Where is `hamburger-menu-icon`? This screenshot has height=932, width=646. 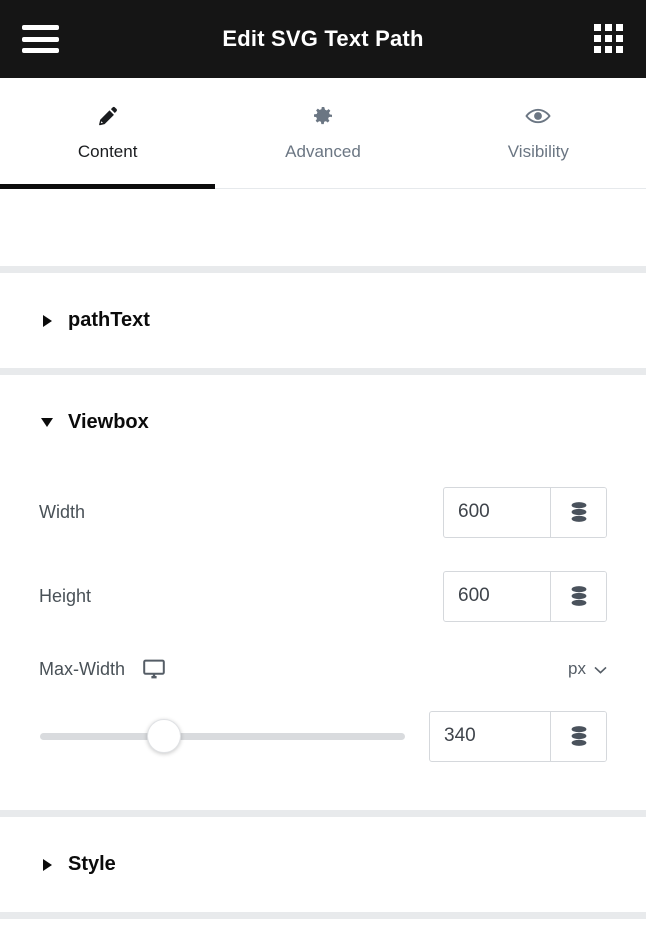 hamburger-menu-icon is located at coordinates (40, 39).